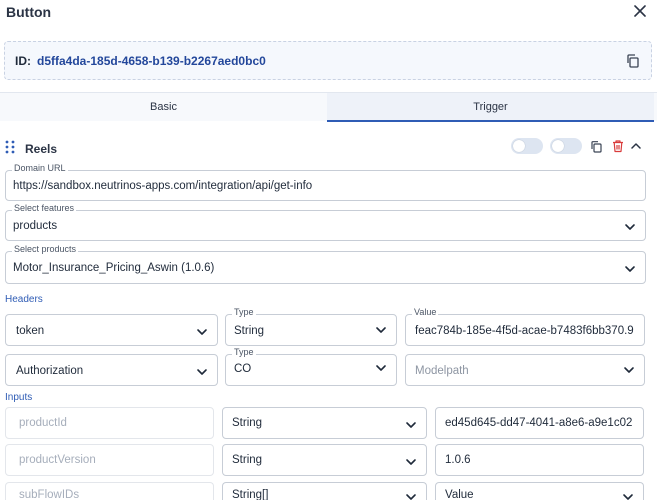  I want to click on header-value-label: Value, so click(425, 312).